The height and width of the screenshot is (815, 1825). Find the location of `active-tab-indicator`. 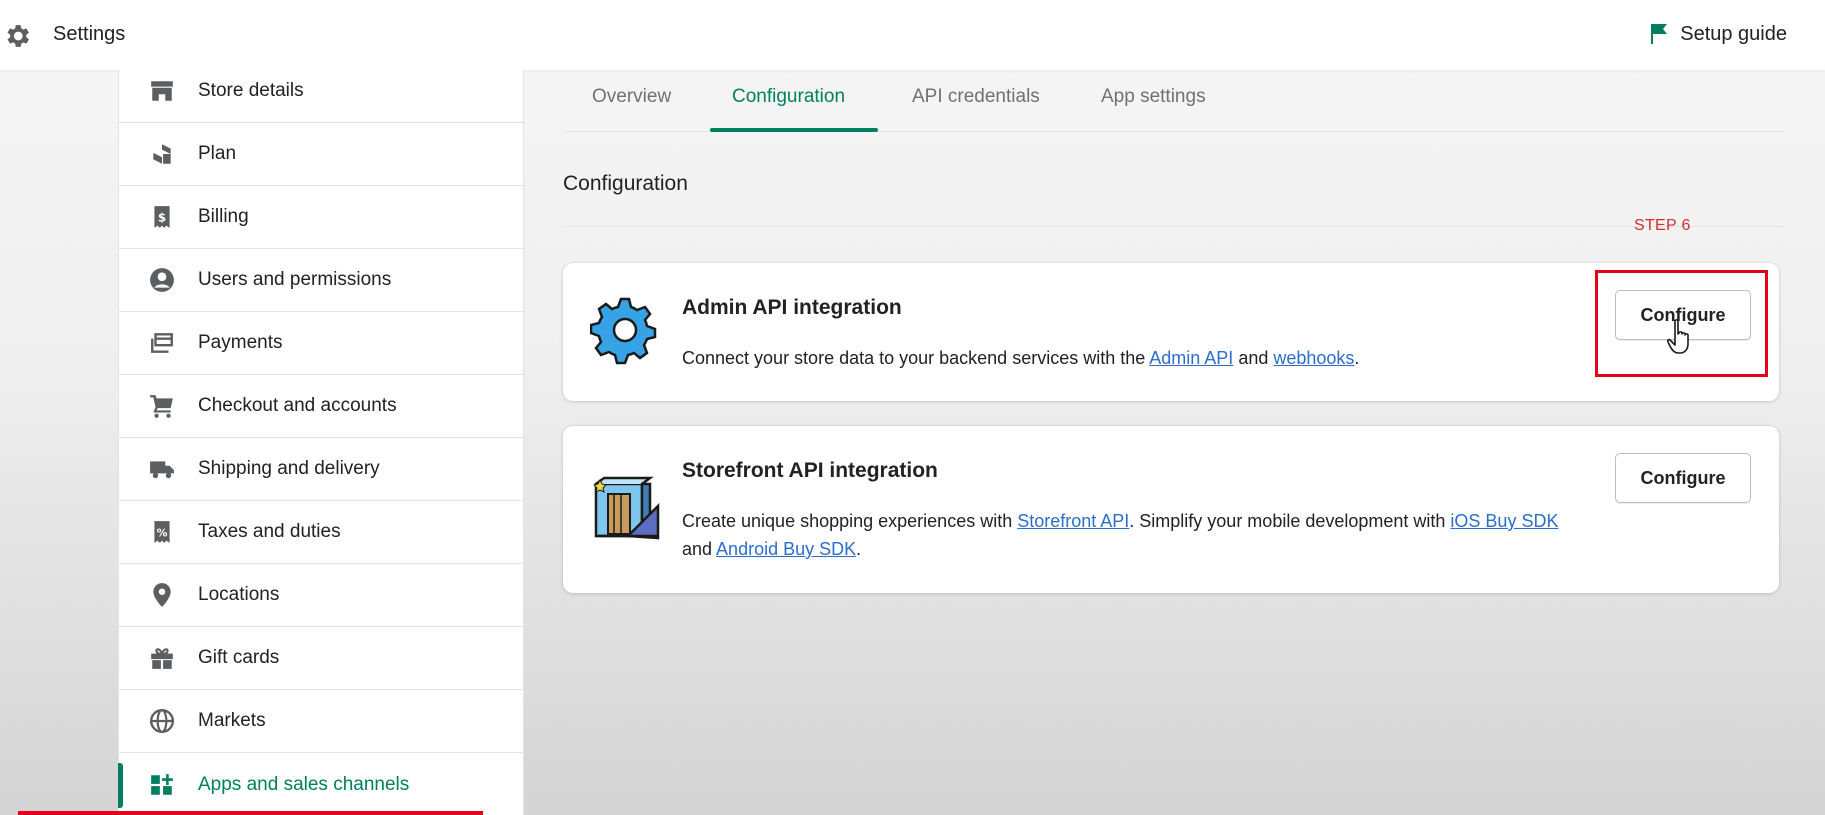

active-tab-indicator is located at coordinates (794, 130).